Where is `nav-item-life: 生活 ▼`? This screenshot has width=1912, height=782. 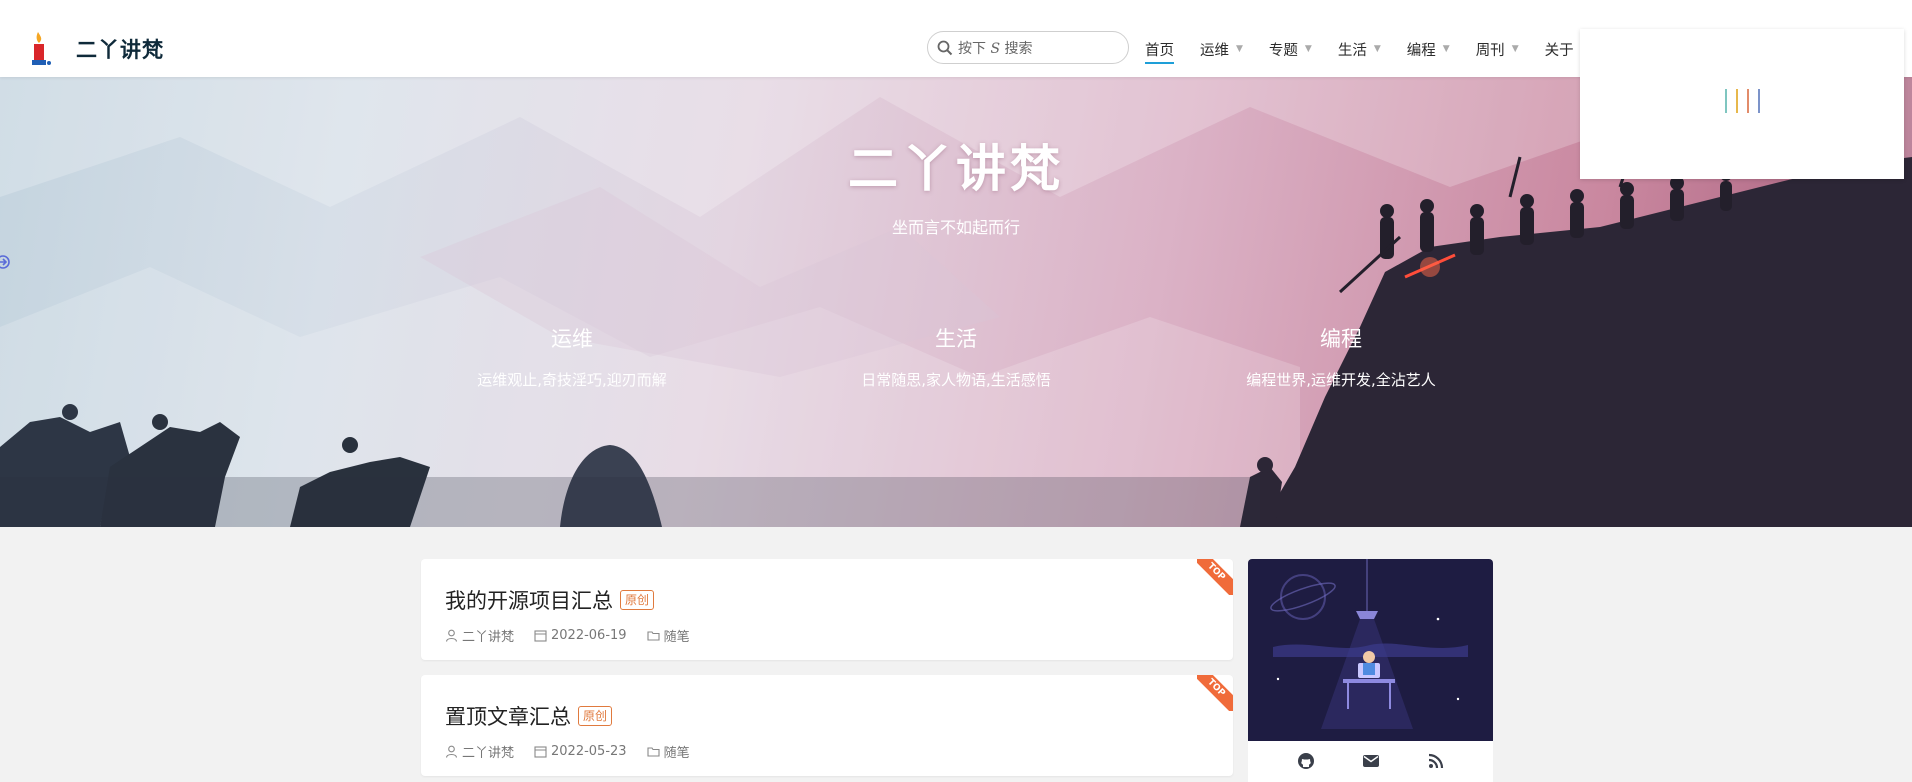
nav-item-life: 生活 ▼ is located at coordinates (1359, 49).